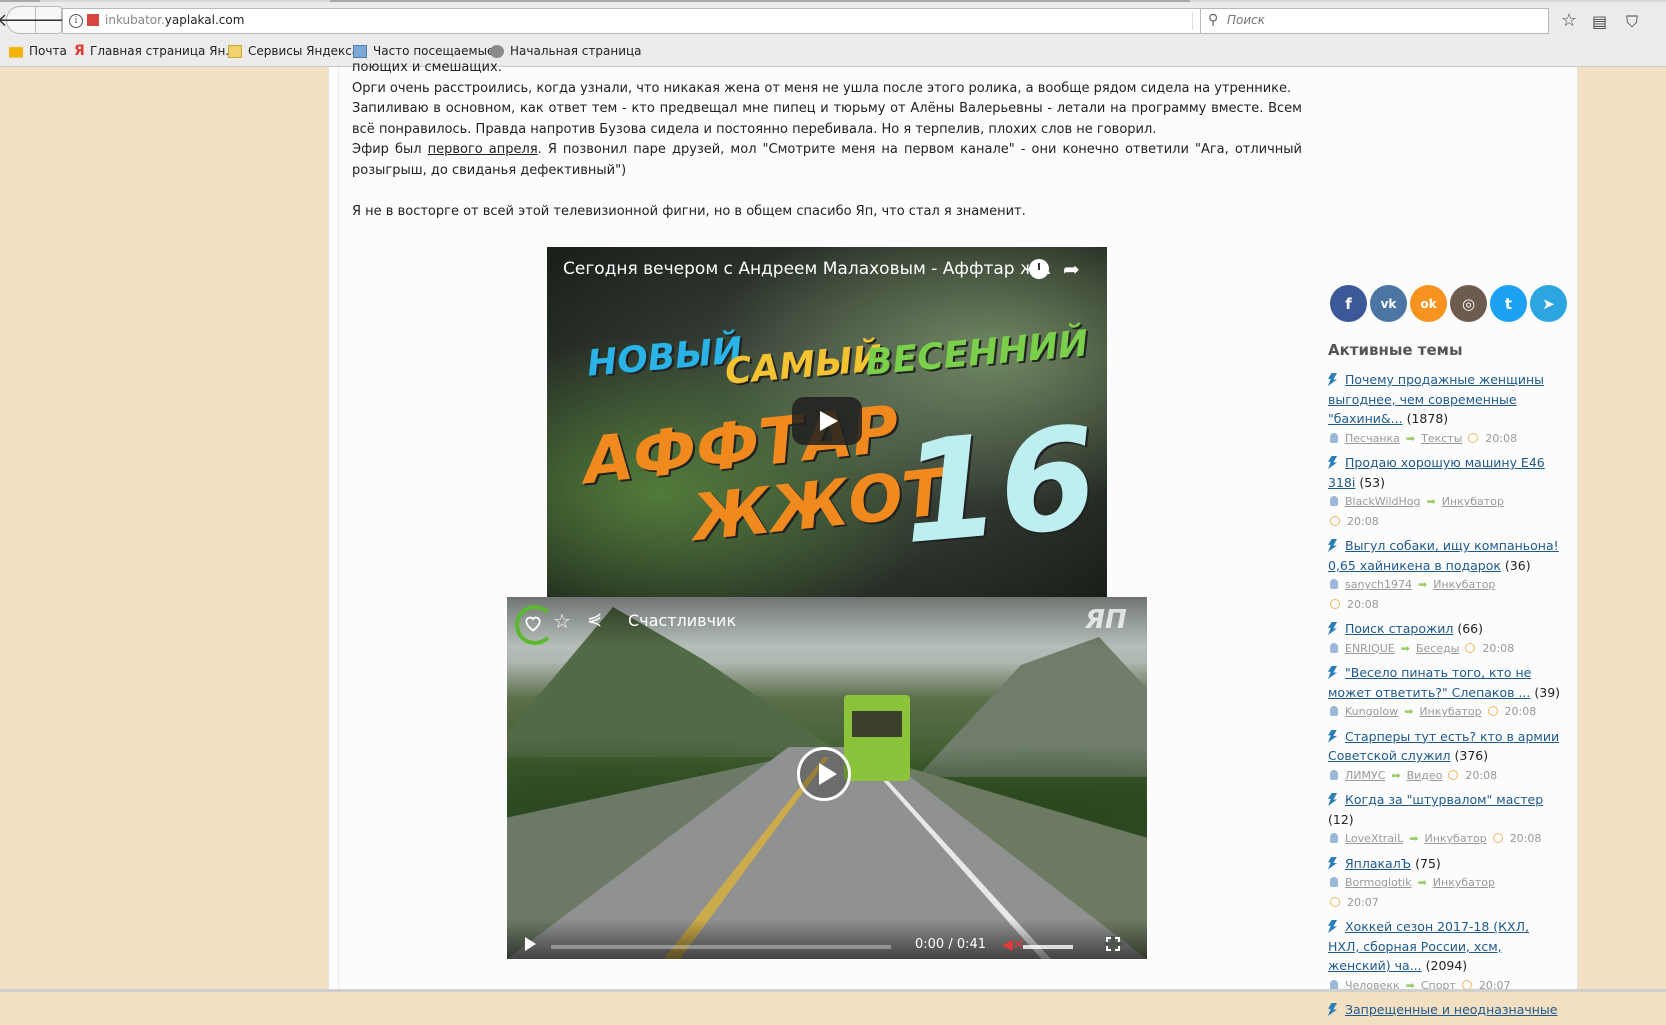 This screenshot has width=1666, height=1025. Describe the element at coordinates (721, 947) in the screenshot. I see `progress-bar` at that location.